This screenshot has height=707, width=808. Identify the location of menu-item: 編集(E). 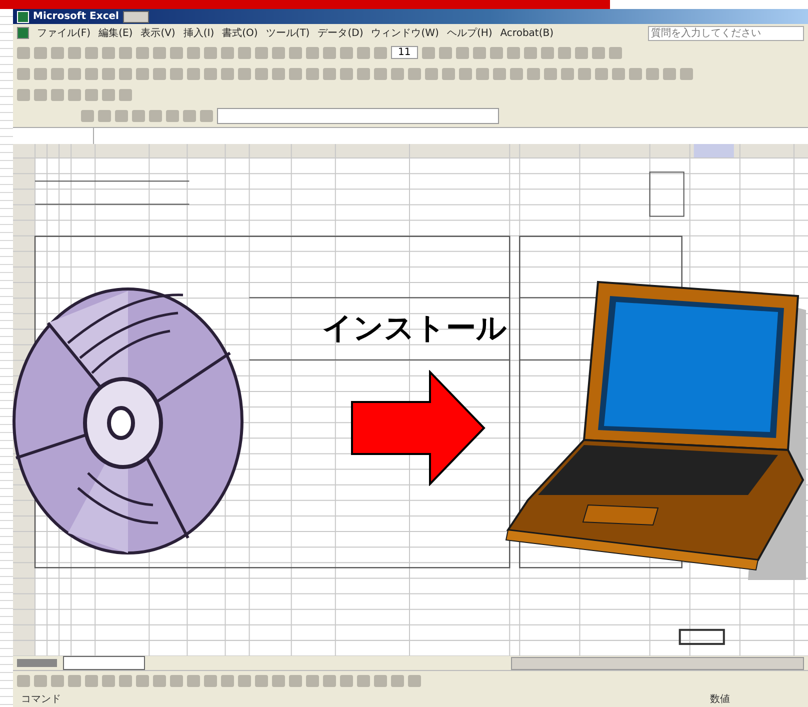
(115, 33).